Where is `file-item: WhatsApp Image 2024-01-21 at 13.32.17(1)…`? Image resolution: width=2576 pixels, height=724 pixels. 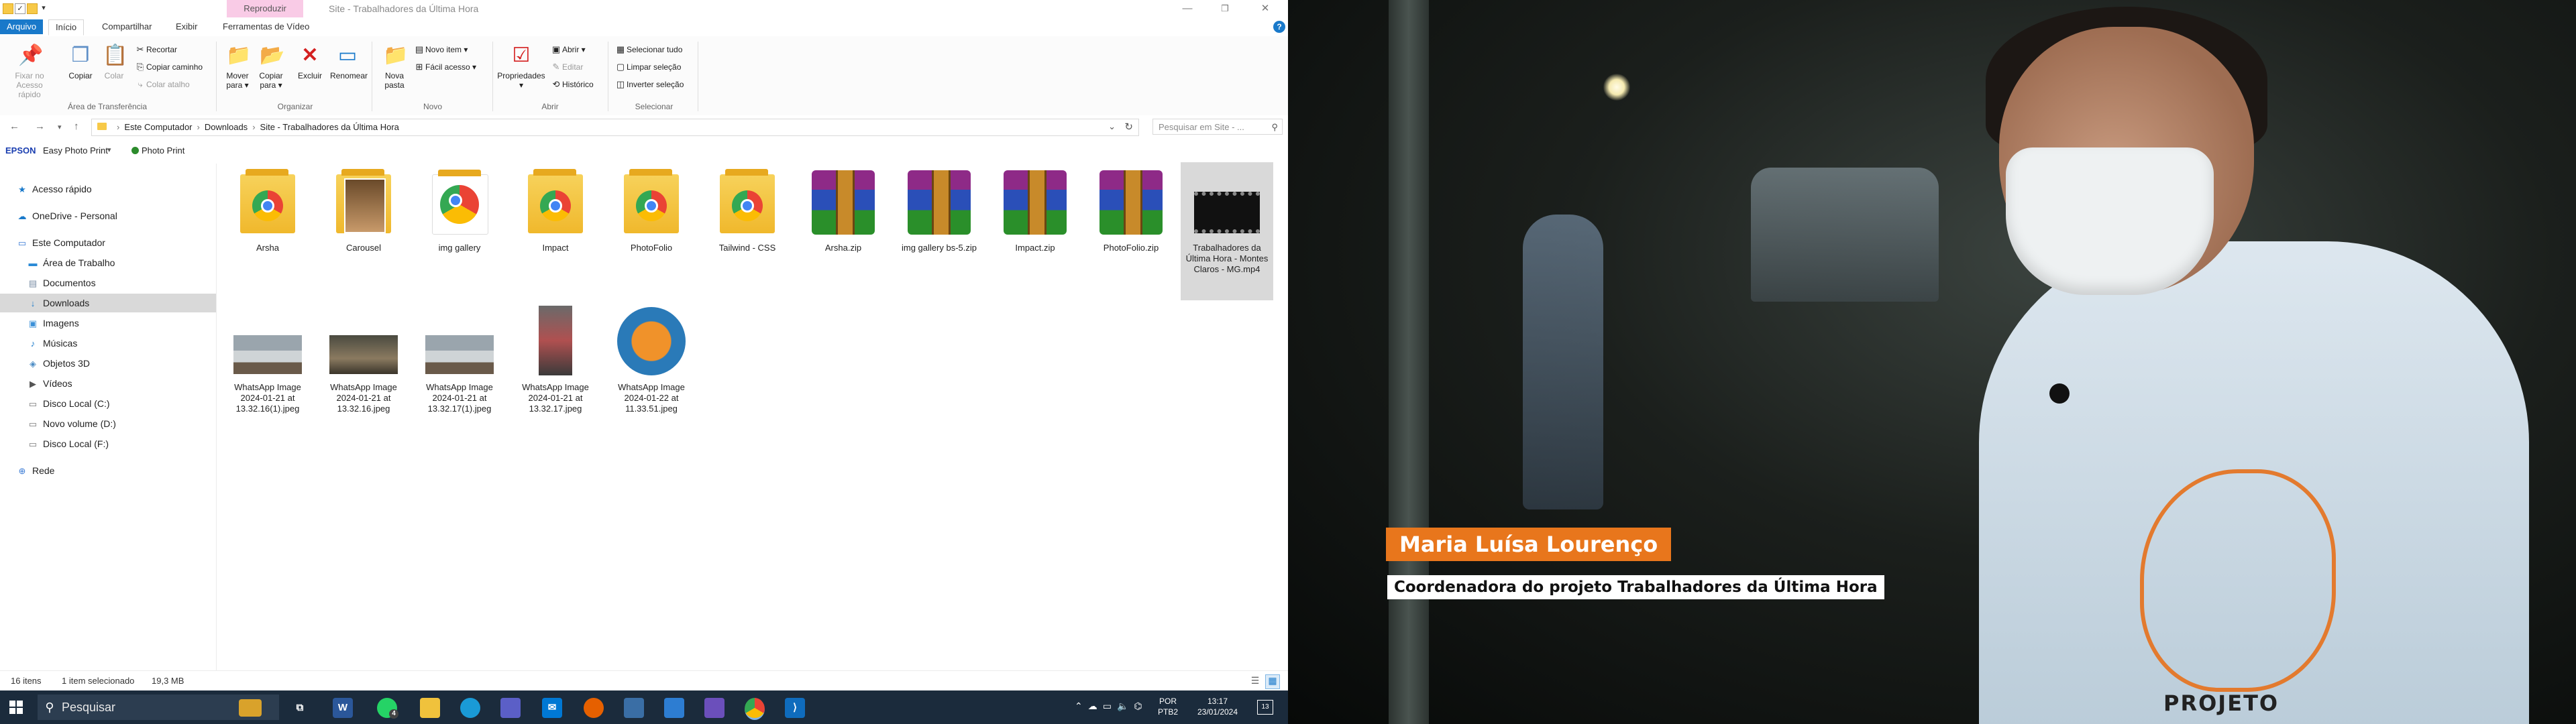
file-item: WhatsApp Image 2024-01-21 at 13.32.17(1)… is located at coordinates (459, 358).